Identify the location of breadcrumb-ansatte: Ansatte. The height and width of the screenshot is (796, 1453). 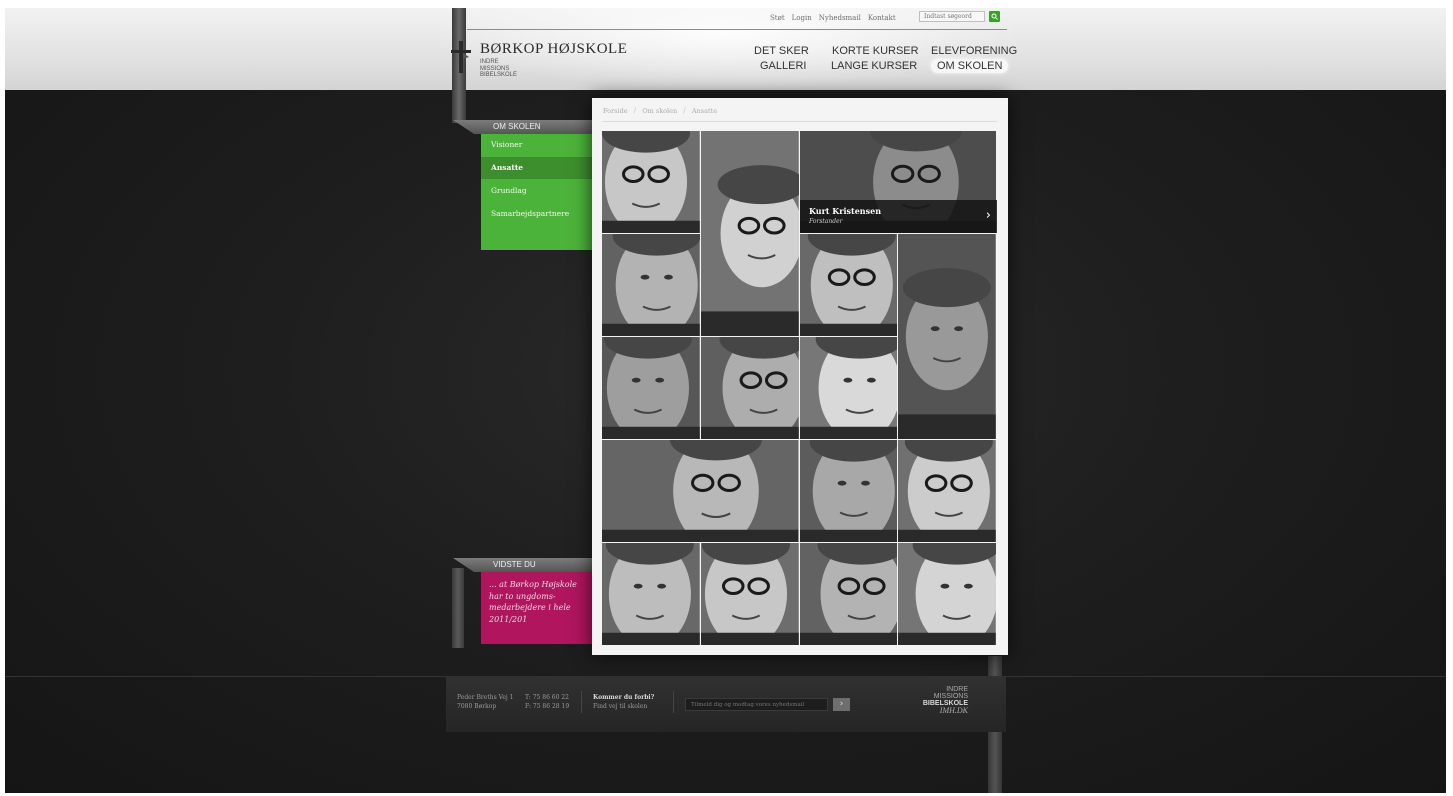
(704, 110).